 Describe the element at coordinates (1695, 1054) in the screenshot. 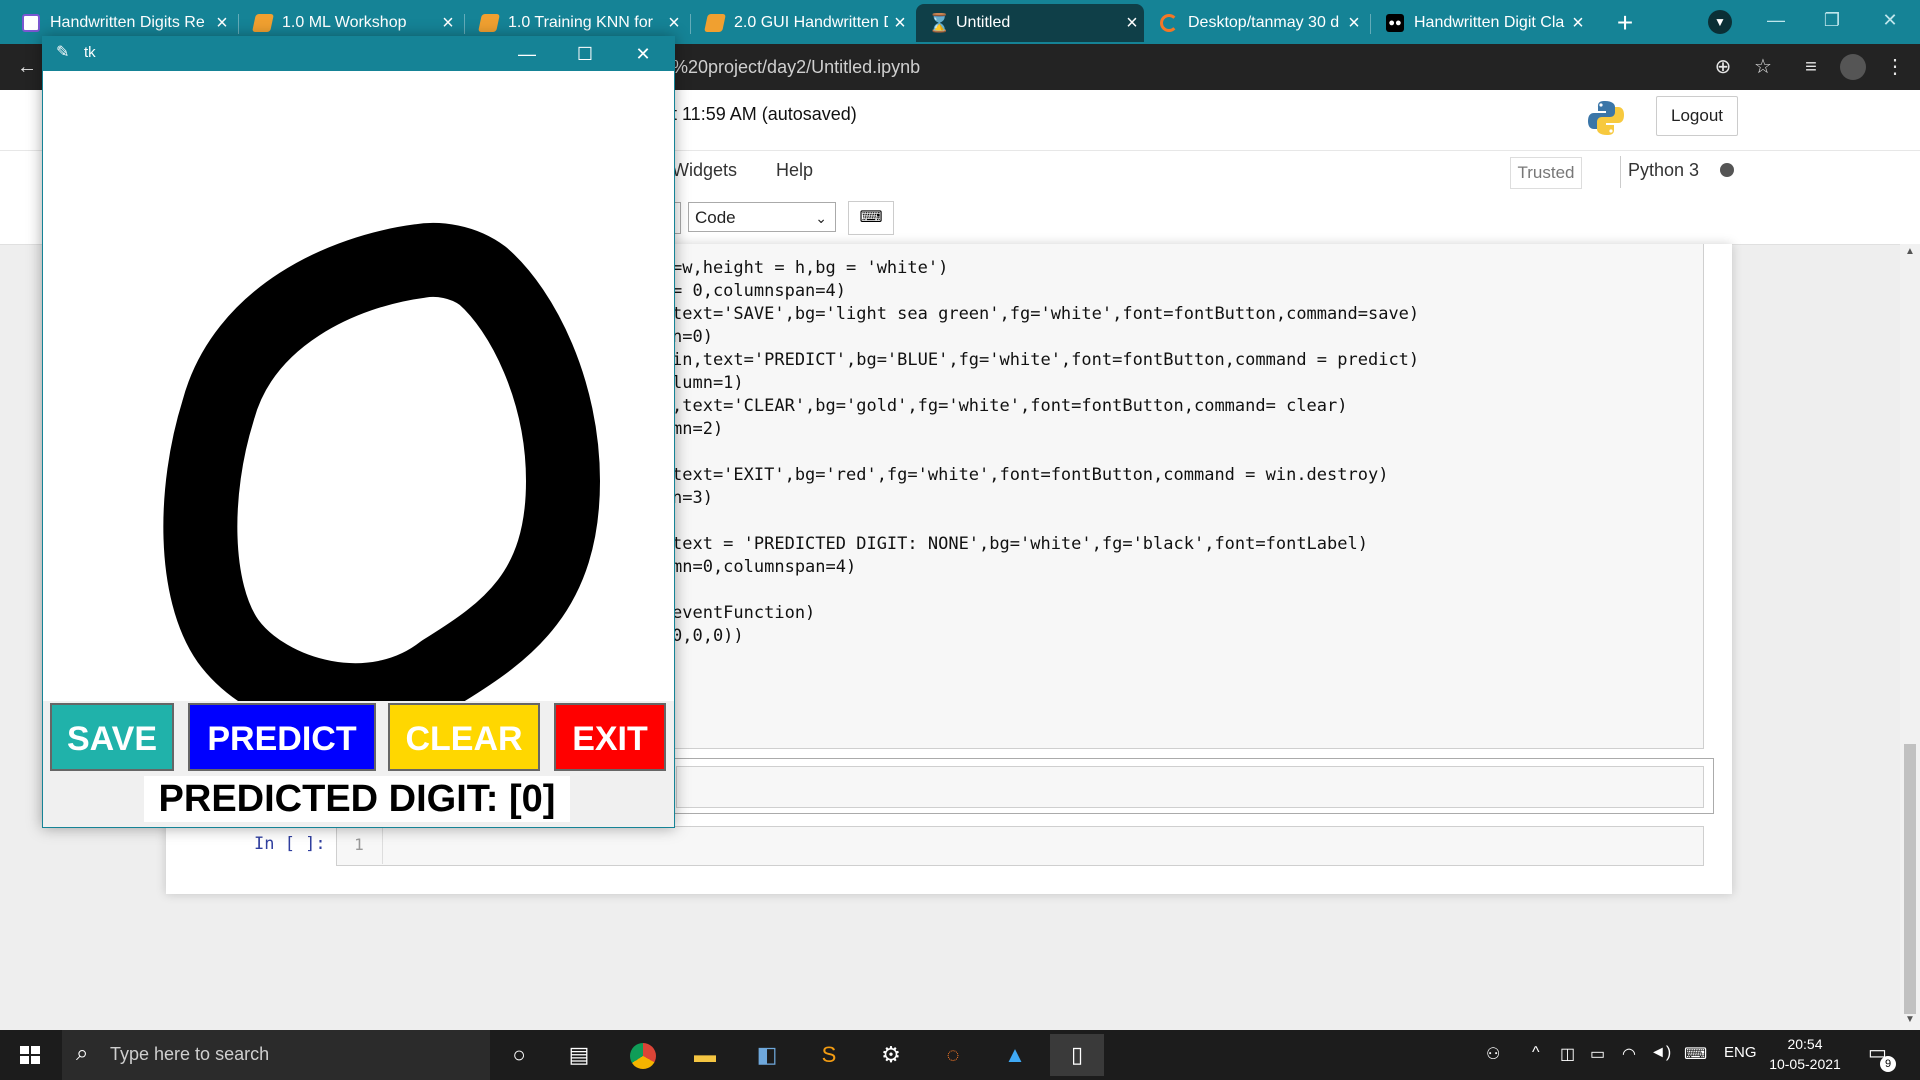

I see `touch-keyboard-icon: ⌨` at that location.